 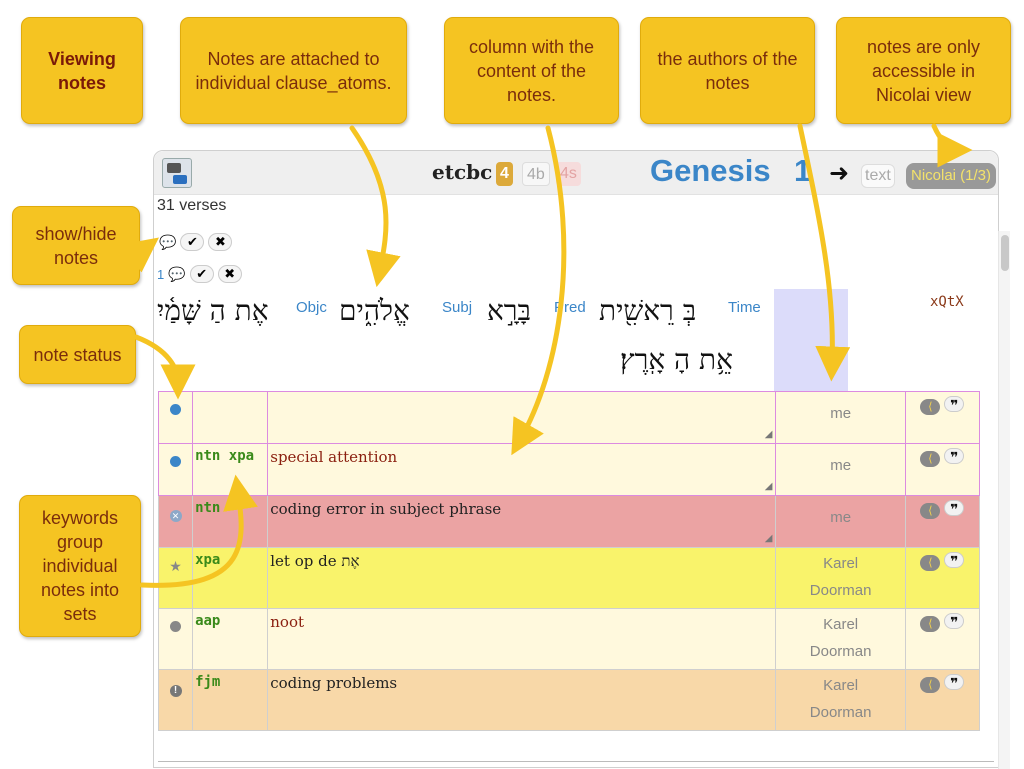 What do you see at coordinates (531, 70) in the screenshot?
I see `callout-content-column: column with the content of the notes.` at bounding box center [531, 70].